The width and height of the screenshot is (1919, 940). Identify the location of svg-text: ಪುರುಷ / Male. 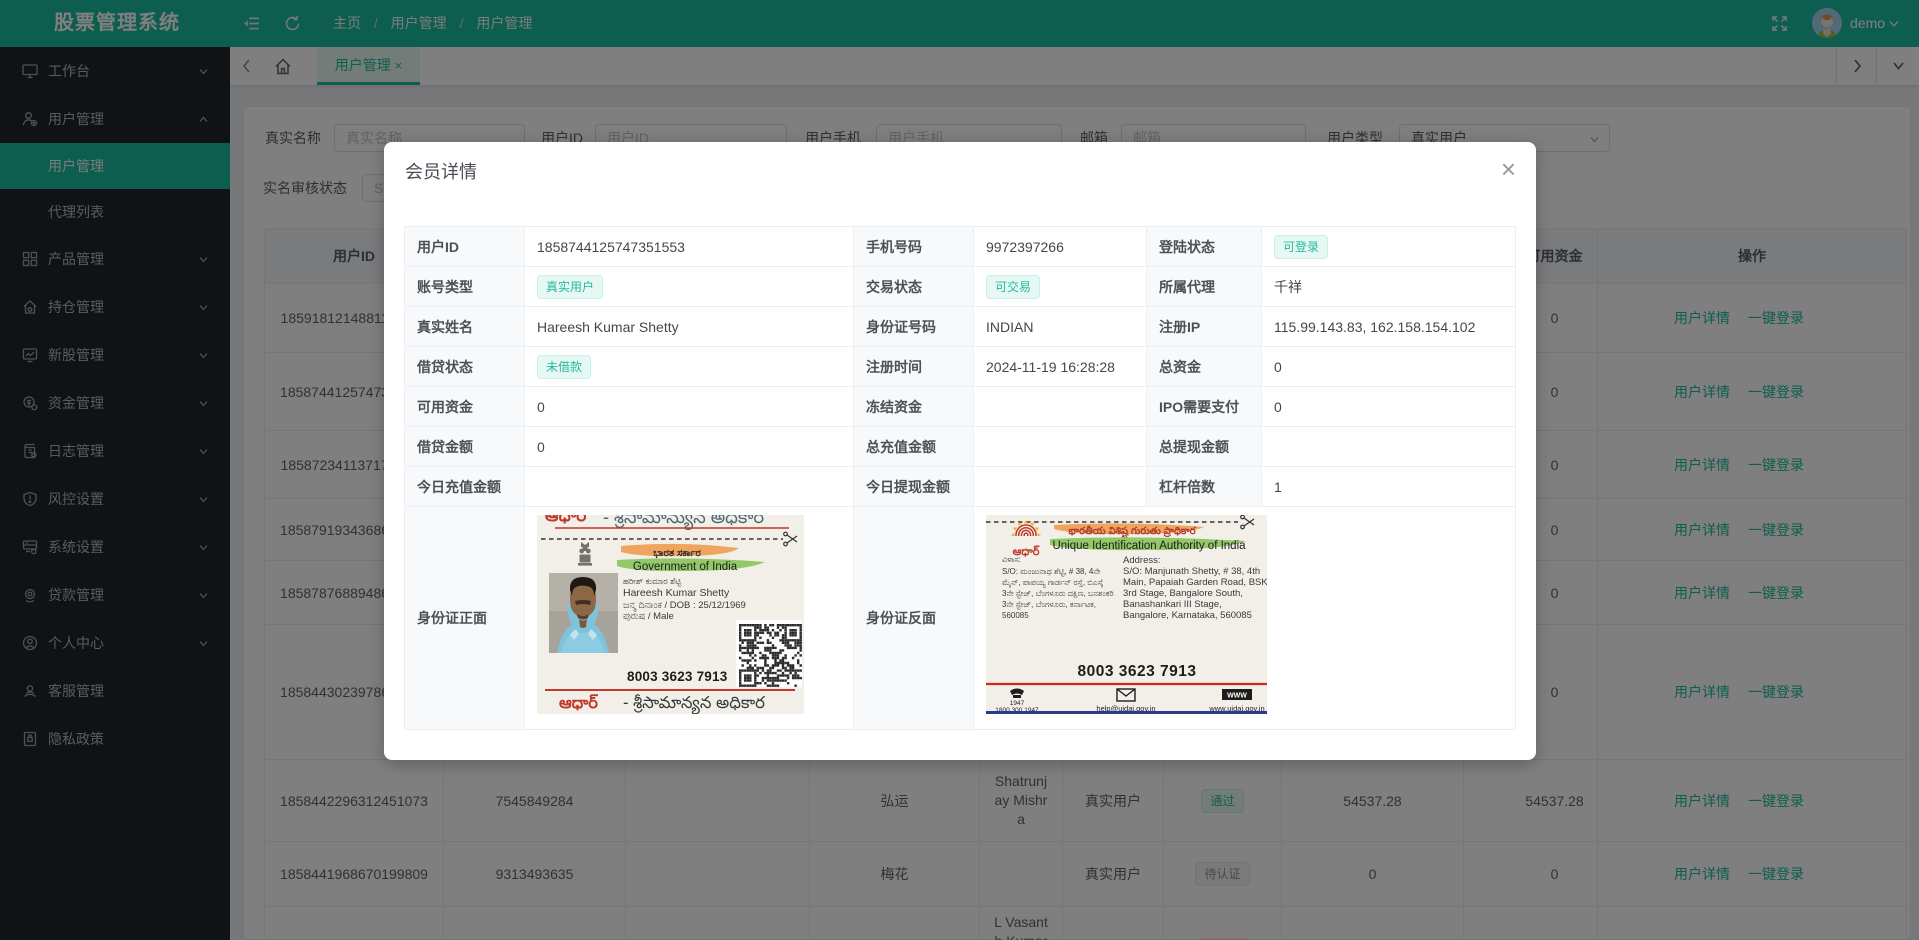
(648, 616).